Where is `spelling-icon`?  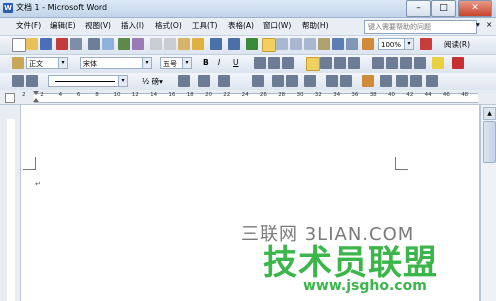
spelling-icon is located at coordinates (124, 44).